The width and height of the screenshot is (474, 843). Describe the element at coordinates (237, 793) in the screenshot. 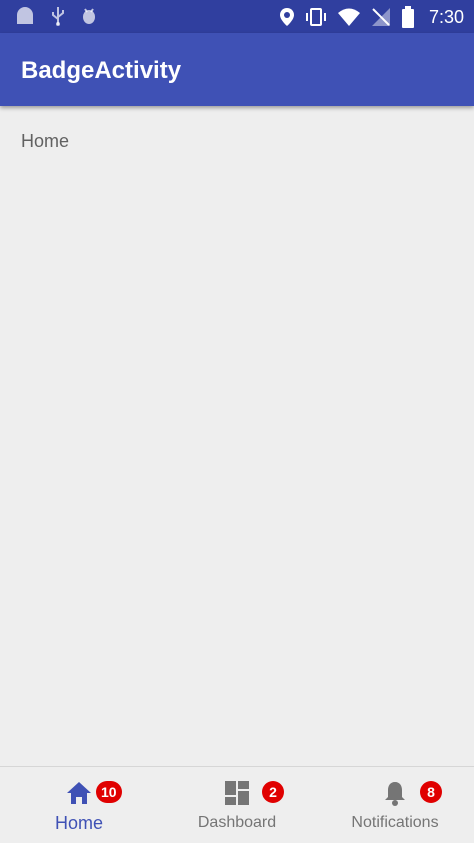

I see `dashboard-icon` at that location.